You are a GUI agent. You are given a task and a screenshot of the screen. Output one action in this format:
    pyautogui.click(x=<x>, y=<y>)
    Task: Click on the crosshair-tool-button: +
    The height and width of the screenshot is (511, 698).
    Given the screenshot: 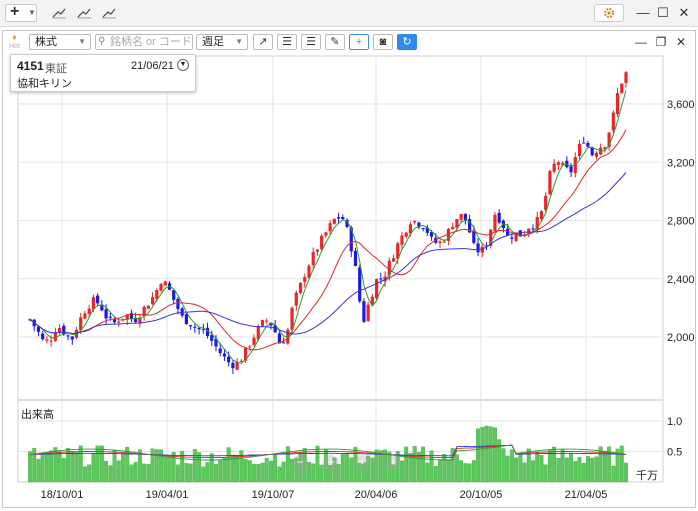 What is the action you would take?
    pyautogui.click(x=359, y=42)
    